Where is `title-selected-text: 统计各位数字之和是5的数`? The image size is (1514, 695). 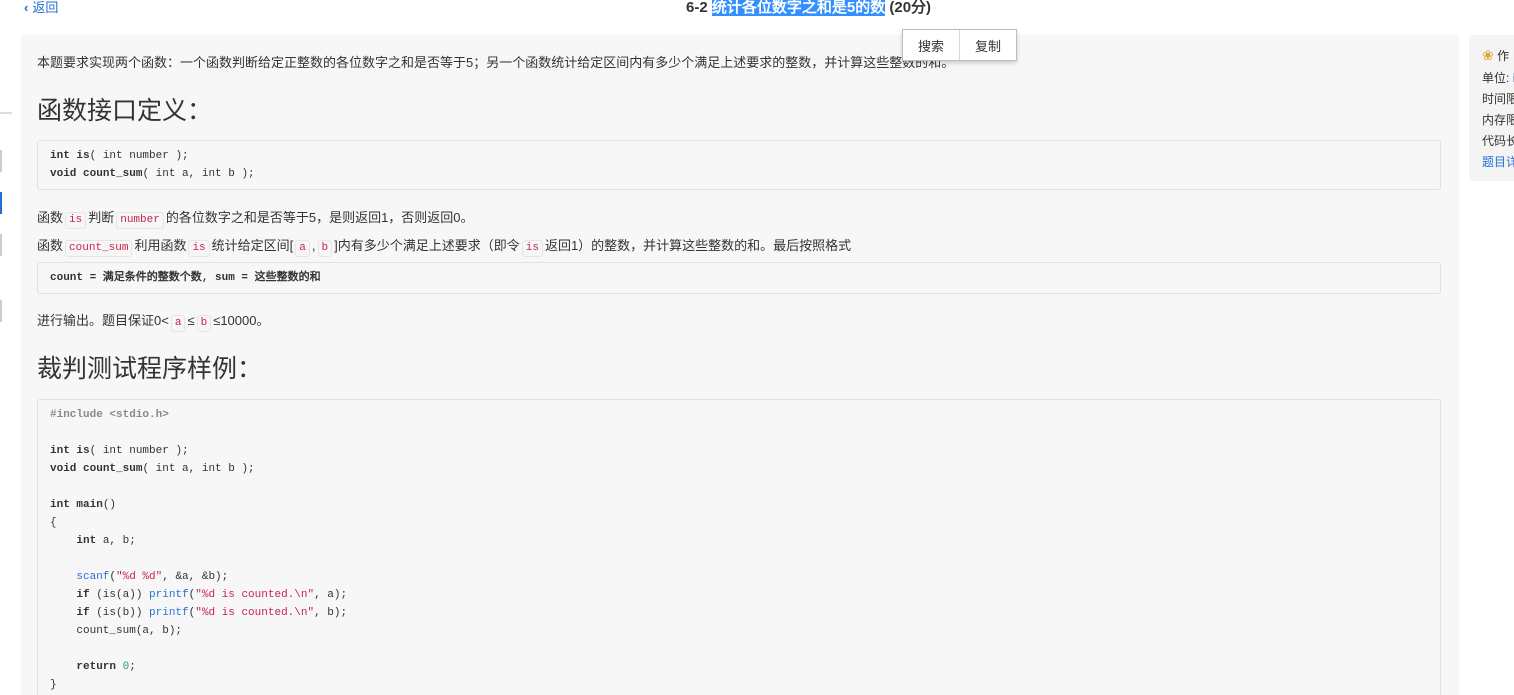
title-selected-text: 统计各位数字之和是5的数 is located at coordinates (798, 8).